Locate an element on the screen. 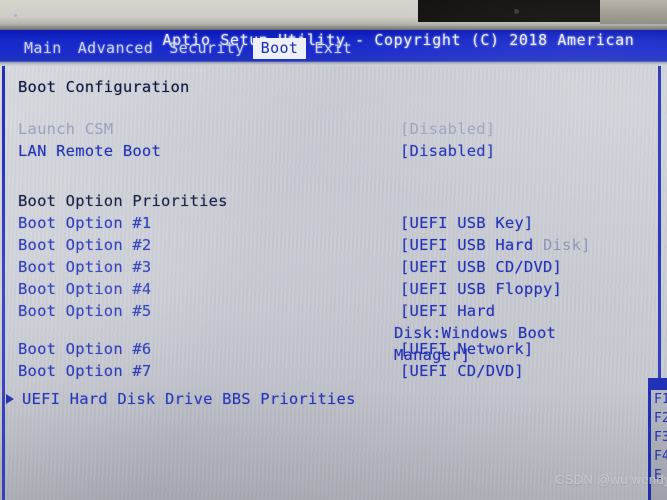  watermark: CSDN @wu wendy is located at coordinates (611, 479).